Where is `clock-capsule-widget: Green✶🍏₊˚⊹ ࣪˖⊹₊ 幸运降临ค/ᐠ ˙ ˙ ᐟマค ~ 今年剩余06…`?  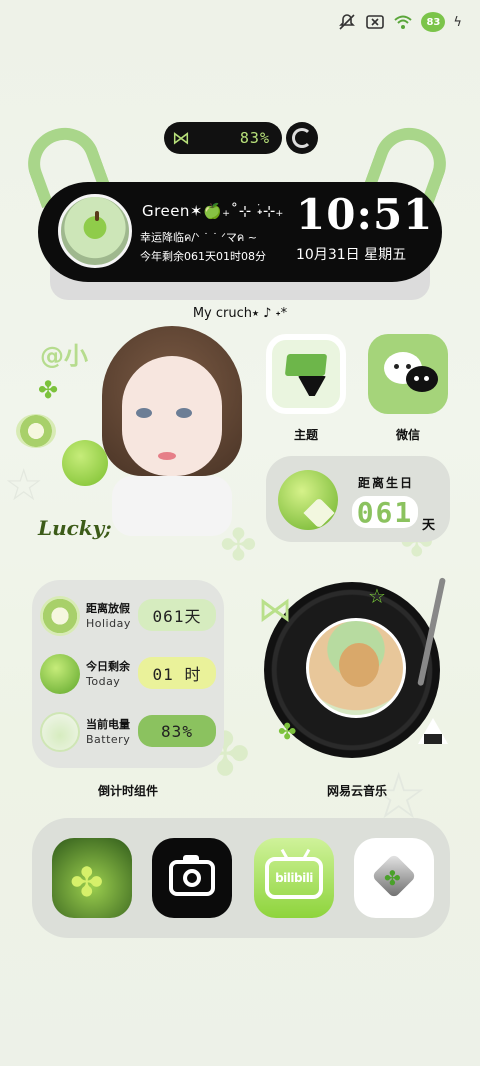 clock-capsule-widget: Green✶🍏₊˚⊹ ࣪˖⊹₊ 幸运降临ค/ᐠ ˙ ˙ ᐟマค ~ 今年剩余06… is located at coordinates (240, 232).